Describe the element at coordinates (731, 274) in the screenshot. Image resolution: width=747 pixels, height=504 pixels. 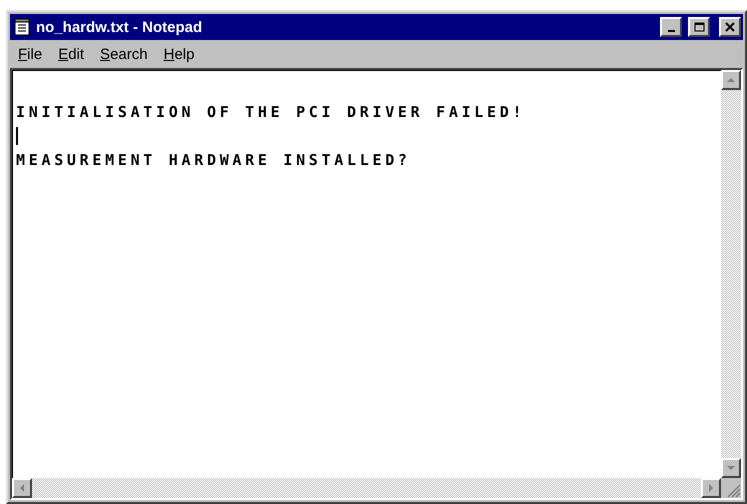
I see `vertical-scrollbar` at that location.